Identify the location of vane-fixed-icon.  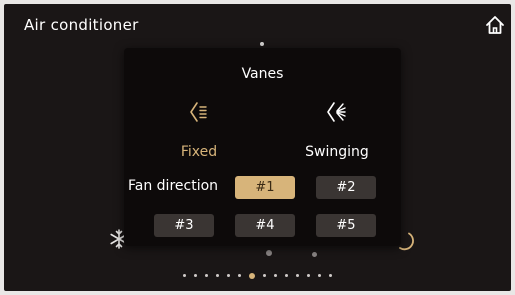
(199, 112).